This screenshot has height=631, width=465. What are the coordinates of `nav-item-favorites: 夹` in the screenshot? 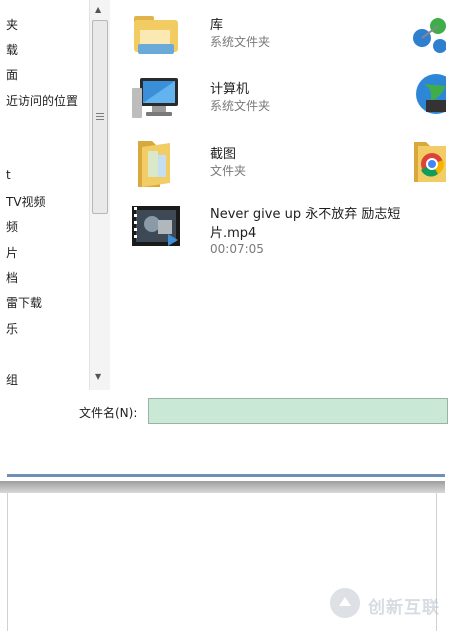 It's located at (12, 24).